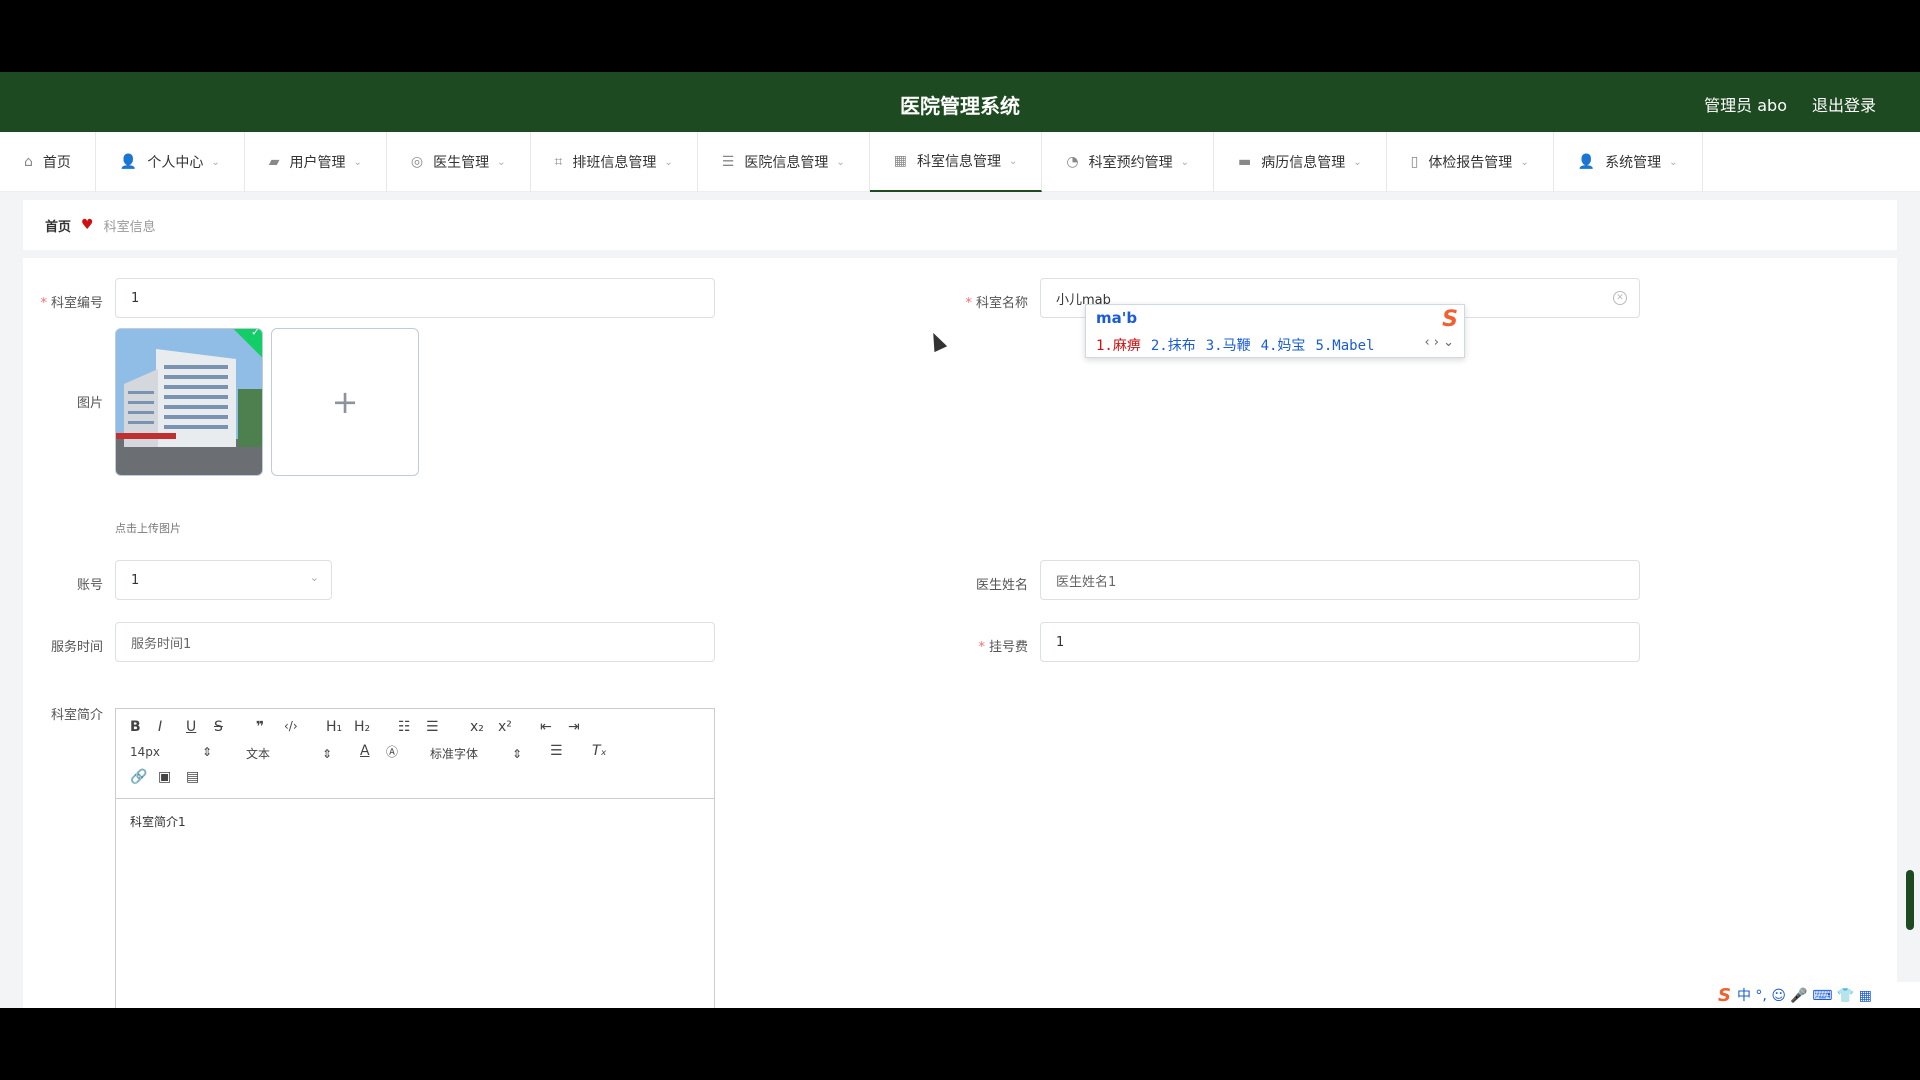  What do you see at coordinates (459, 162) in the screenshot?
I see `nav-item-3: ◎ 医生管理 ⌄` at bounding box center [459, 162].